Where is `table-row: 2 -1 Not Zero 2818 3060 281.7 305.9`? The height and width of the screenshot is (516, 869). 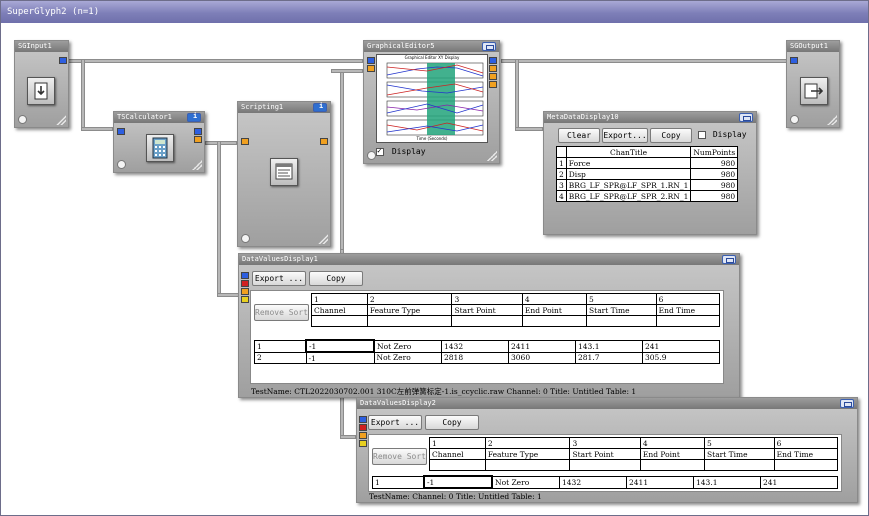
table-row: 2 -1 Not Zero 2818 3060 281.7 305.9 is located at coordinates (487, 357).